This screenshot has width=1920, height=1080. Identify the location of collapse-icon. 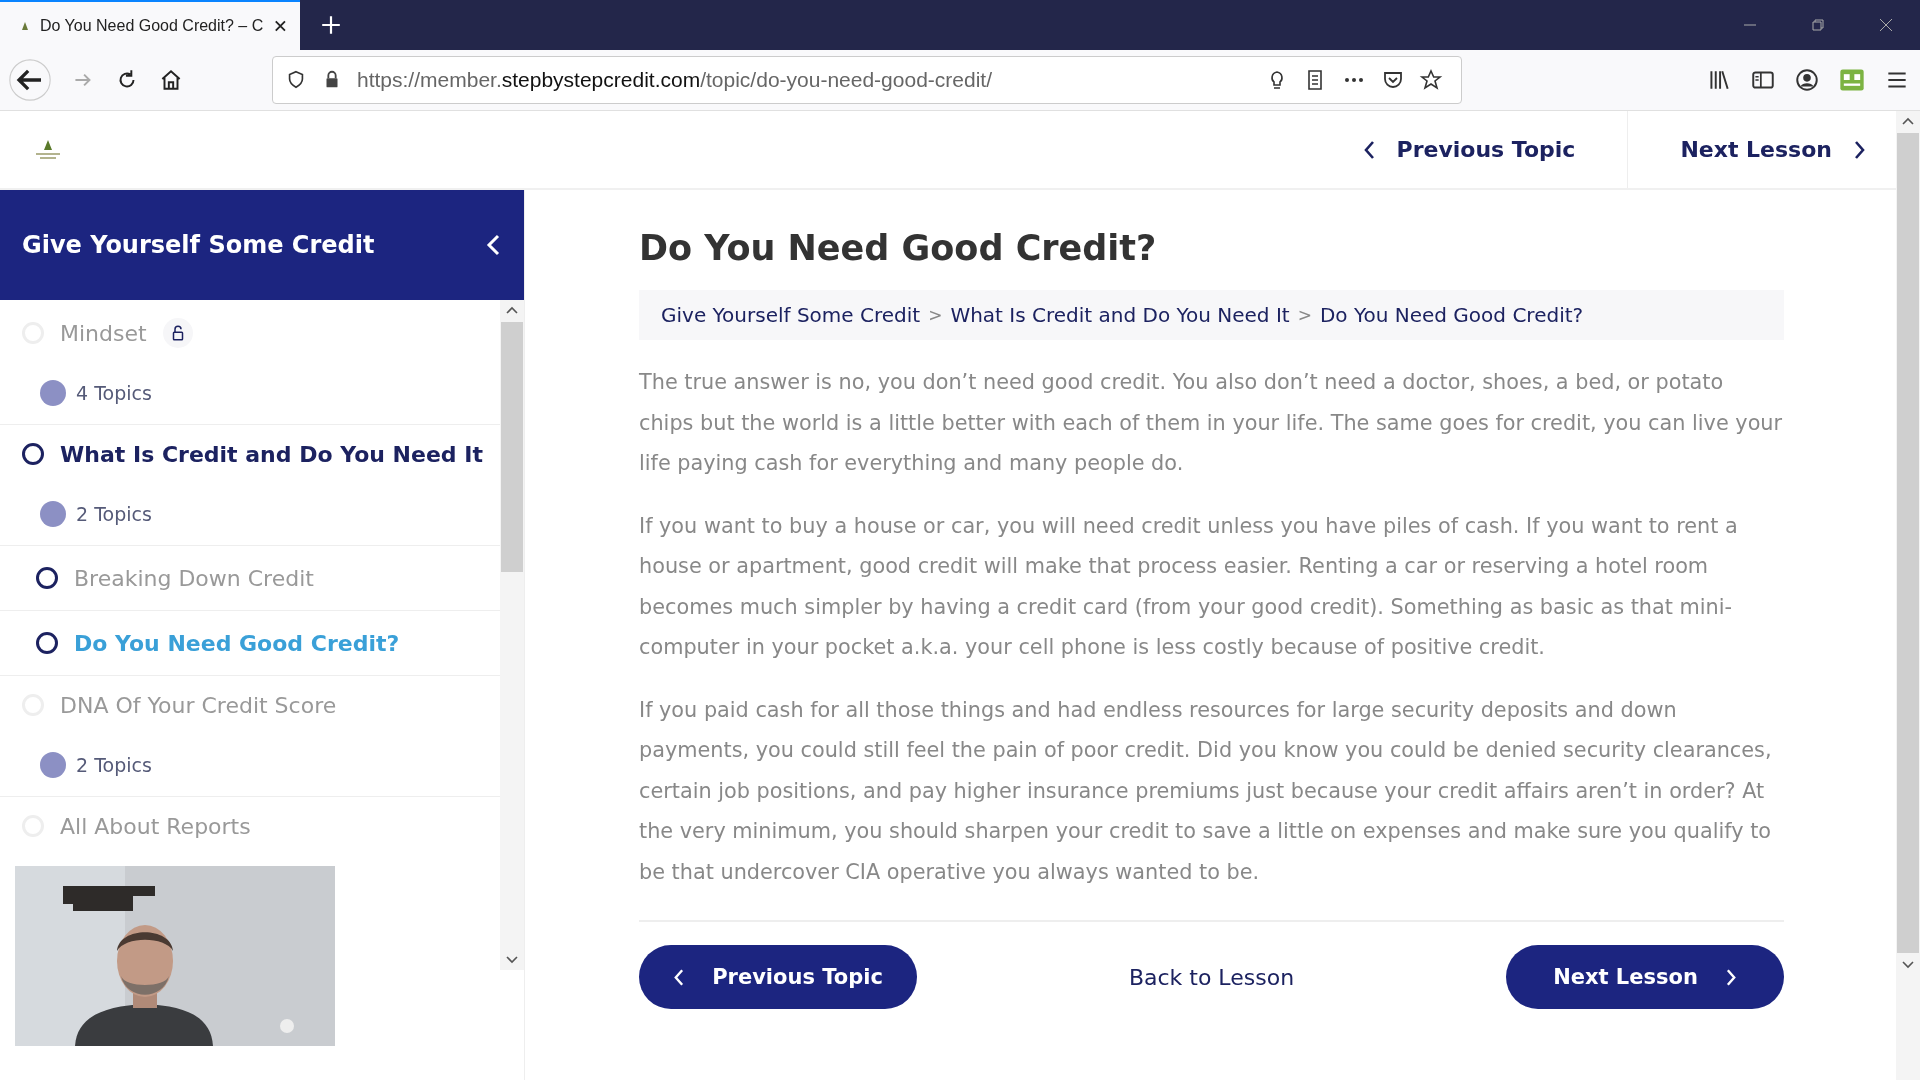
(493, 245).